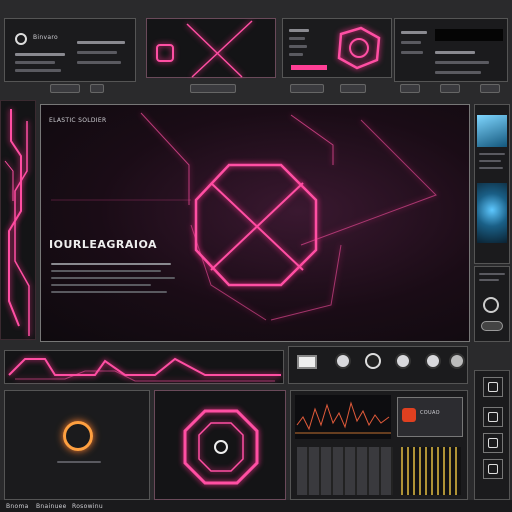  Describe the element at coordinates (45, 37) in the screenshot. I see `top-left-label: Binvaro` at that location.